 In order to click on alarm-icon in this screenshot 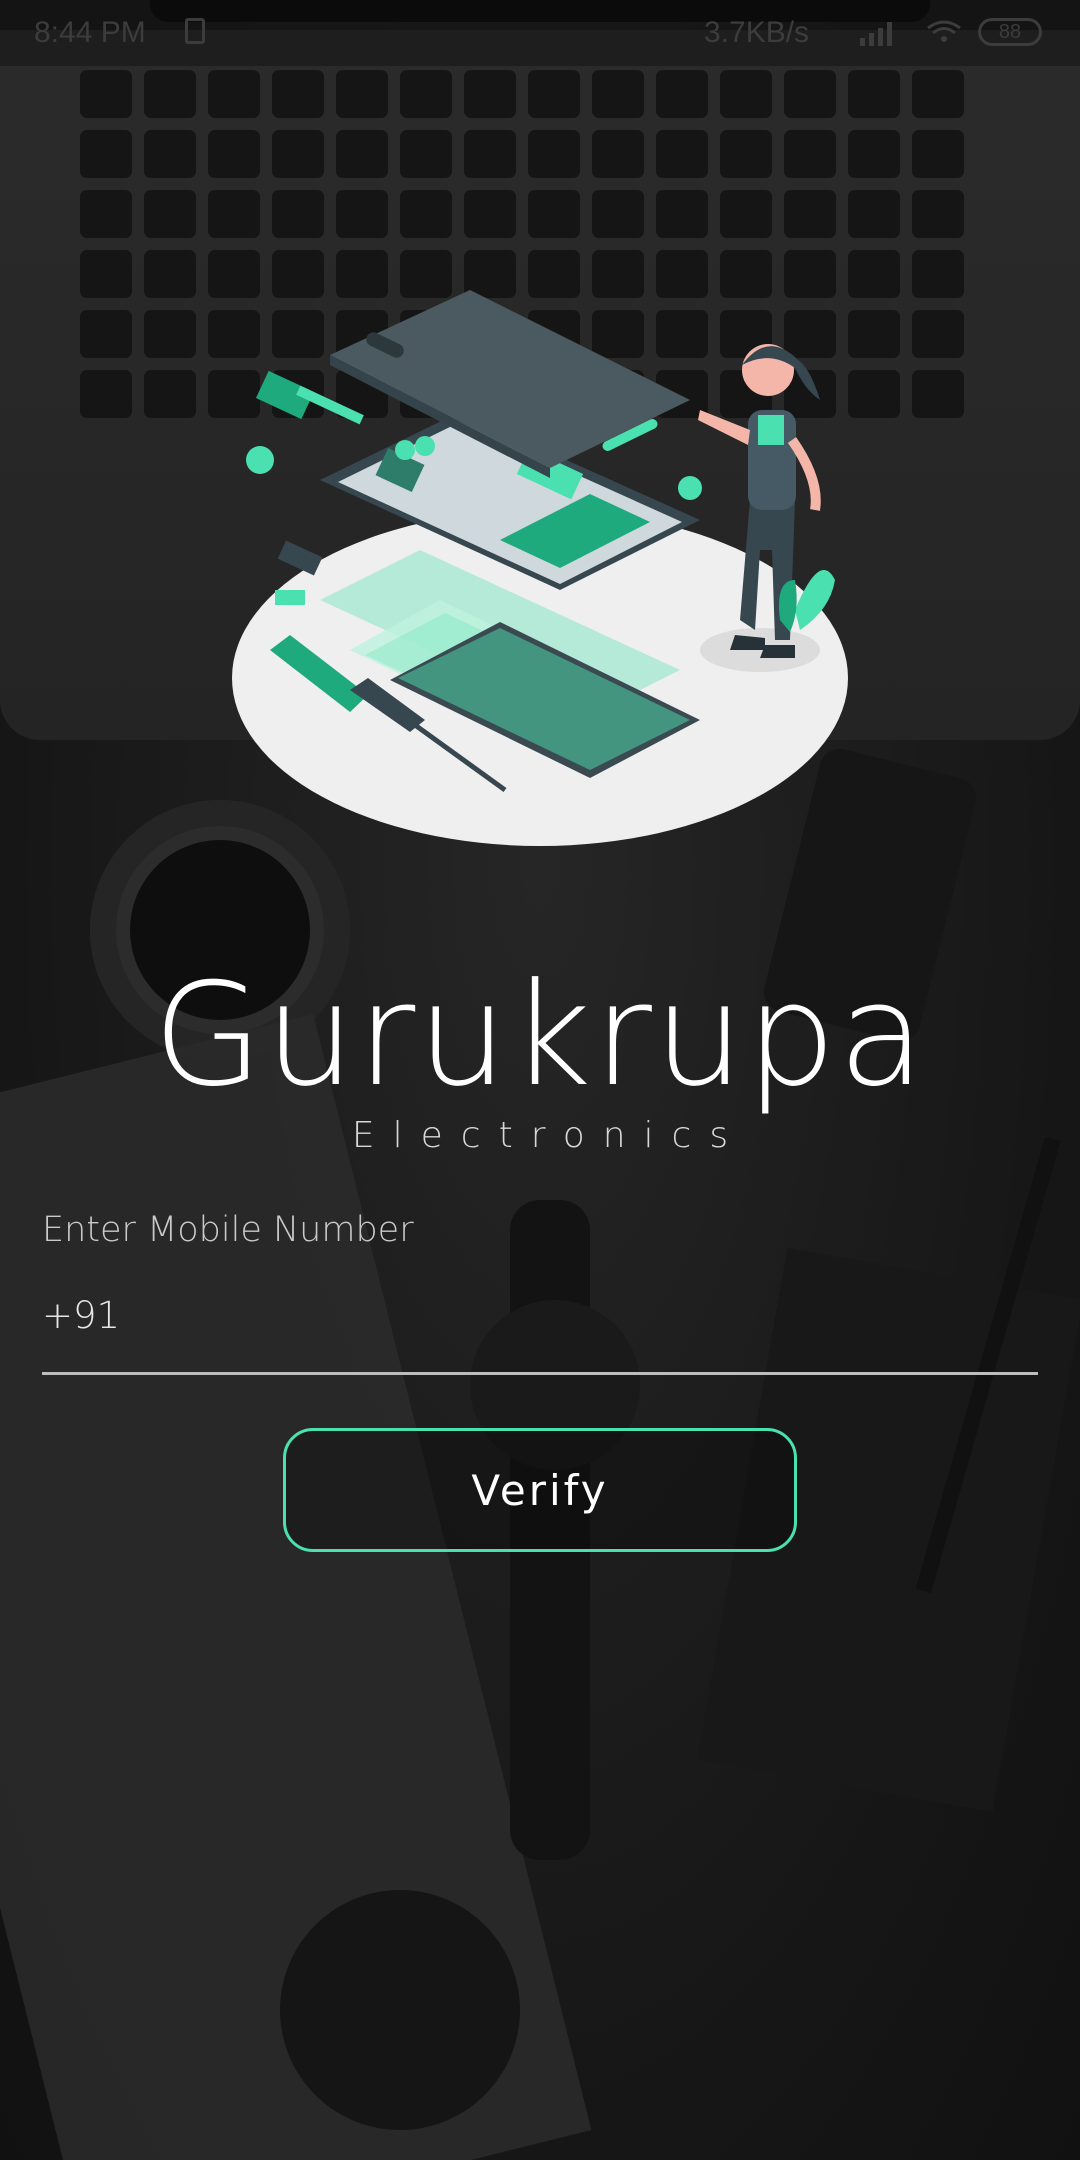, I will do `click(195, 31)`.